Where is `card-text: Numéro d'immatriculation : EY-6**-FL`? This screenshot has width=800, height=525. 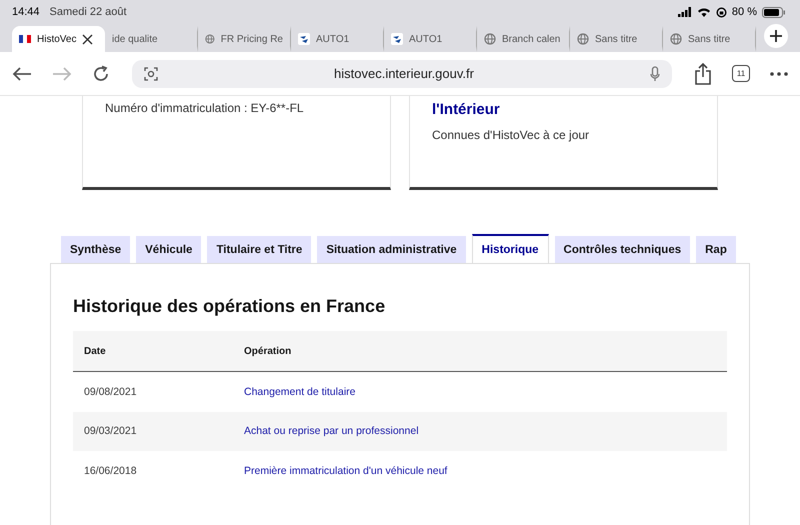
card-text: Numéro d'immatriculation : EY-6**-FL is located at coordinates (205, 108).